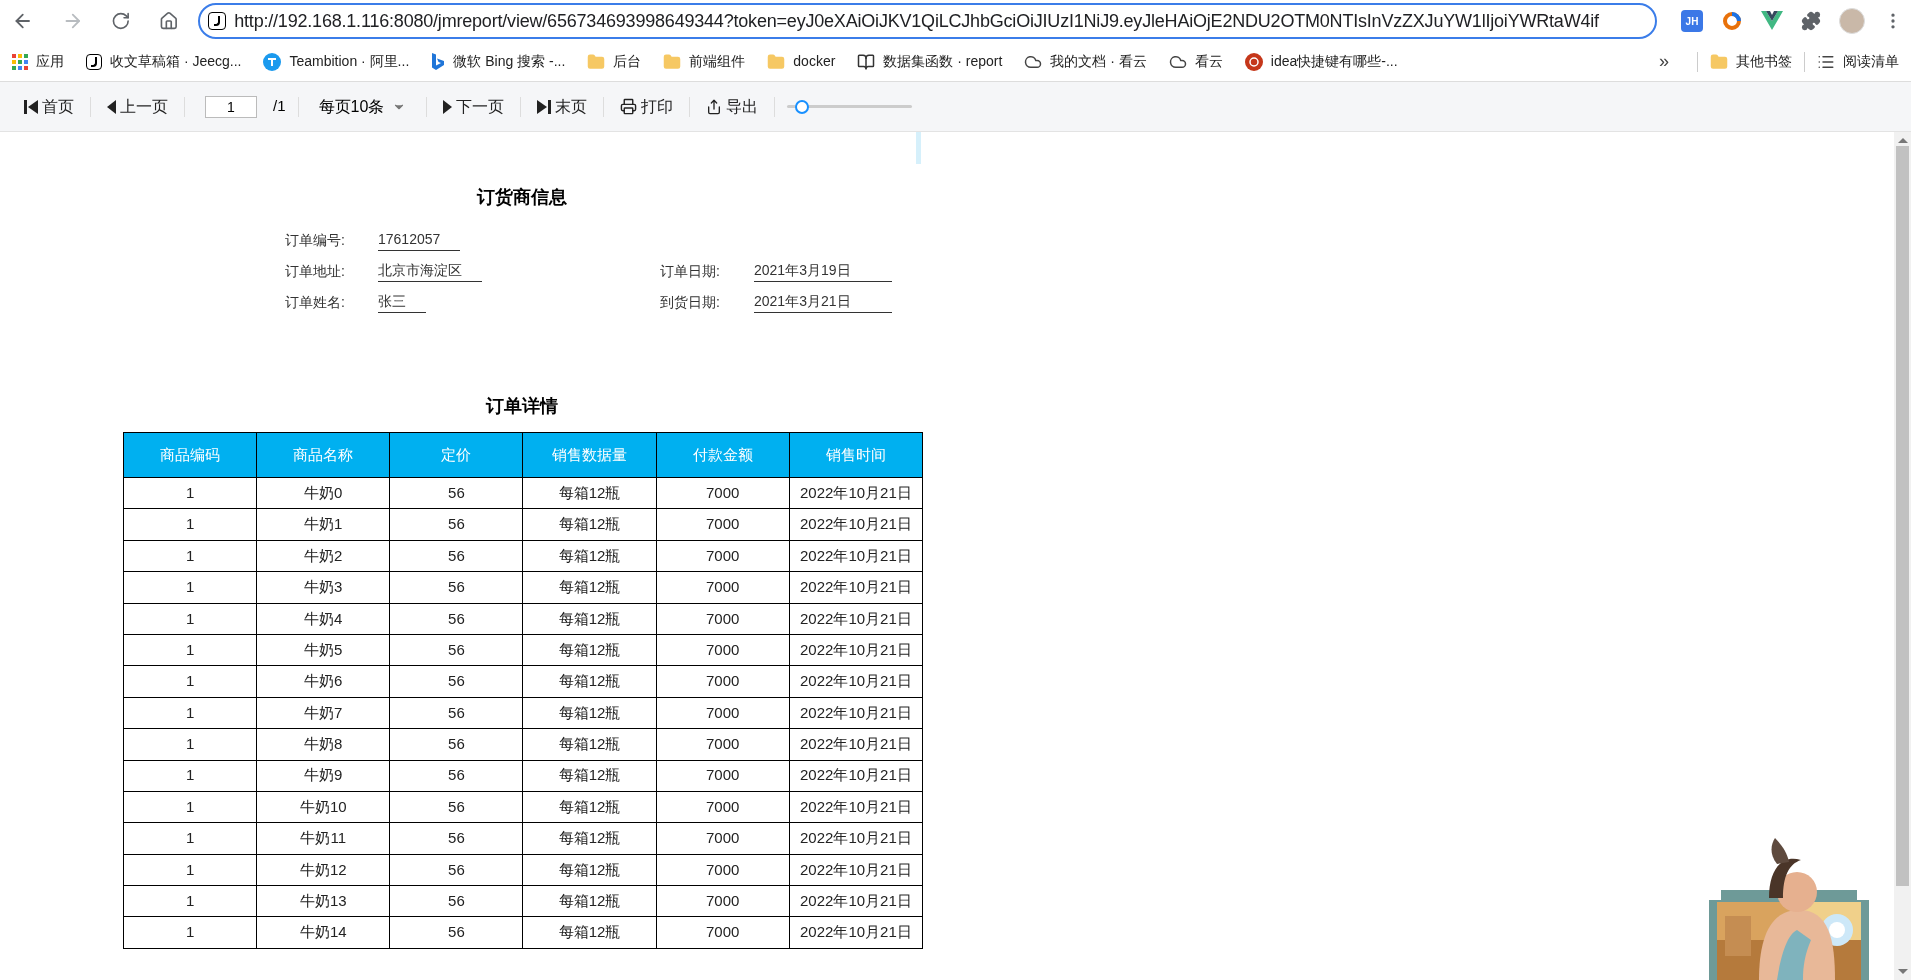  Describe the element at coordinates (323, 619) in the screenshot. I see `table-cell: 牛奶4` at that location.